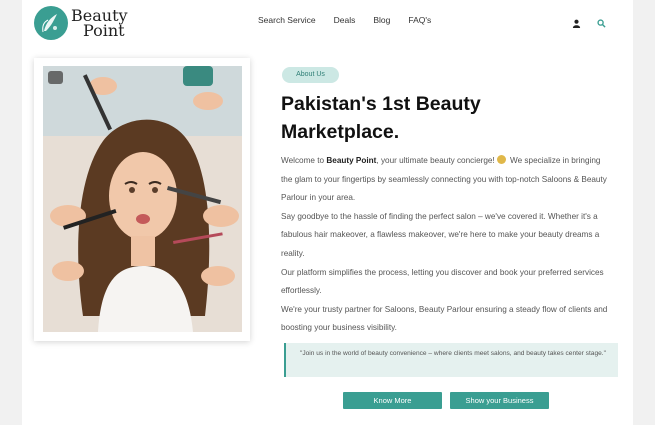  Describe the element at coordinates (310, 75) in the screenshot. I see `about-us-badge: About Us` at that location.